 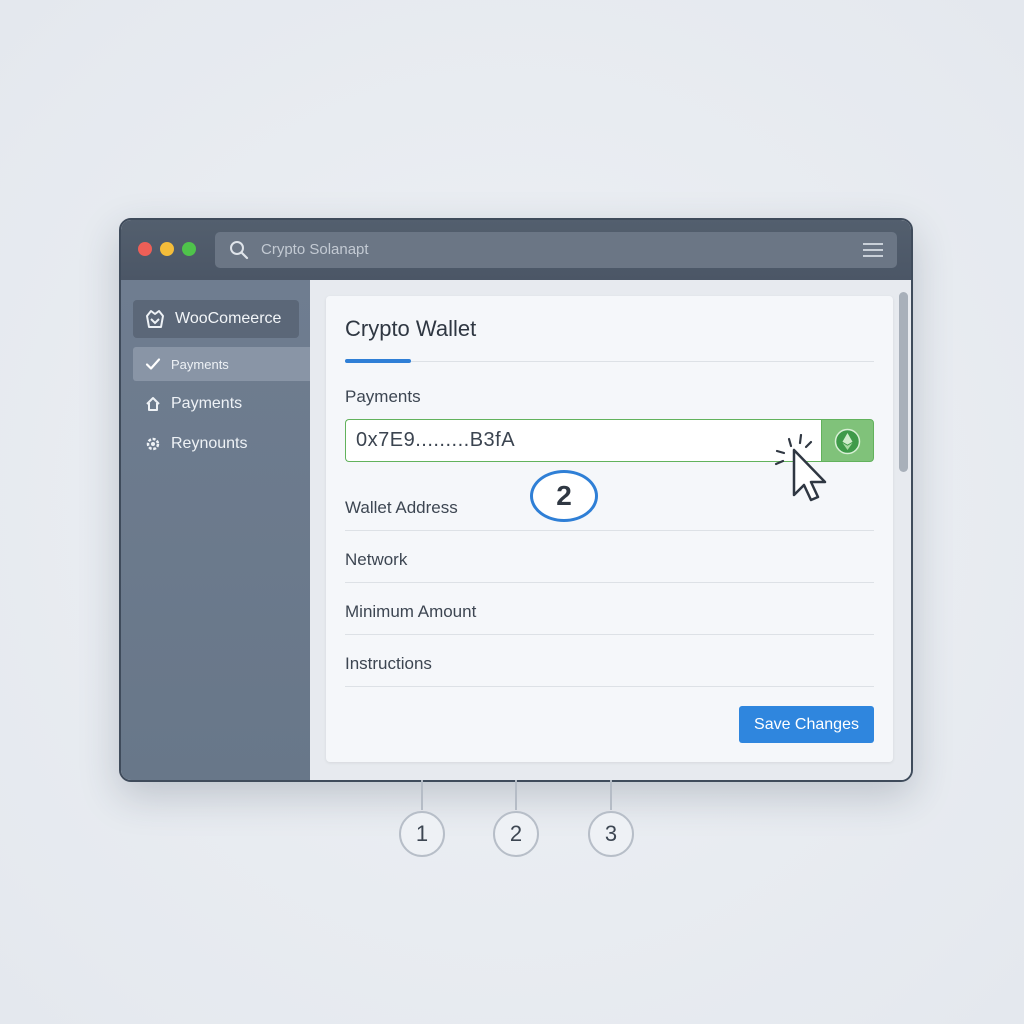 What do you see at coordinates (155, 319) in the screenshot?
I see `woocommerce-icon` at bounding box center [155, 319].